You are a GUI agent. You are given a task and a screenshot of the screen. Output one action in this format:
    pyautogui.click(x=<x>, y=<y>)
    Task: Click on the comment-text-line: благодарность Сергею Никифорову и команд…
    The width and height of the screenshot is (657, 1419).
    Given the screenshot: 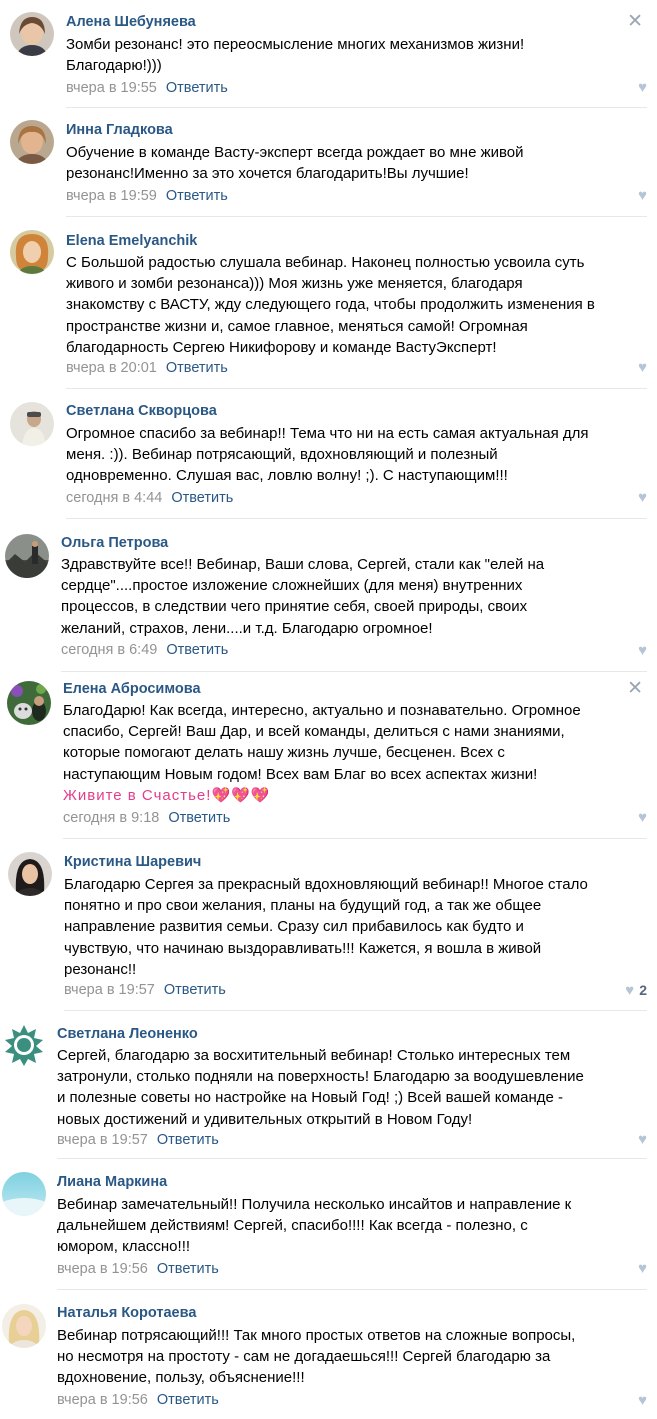 What is the action you would take?
    pyautogui.click(x=281, y=347)
    